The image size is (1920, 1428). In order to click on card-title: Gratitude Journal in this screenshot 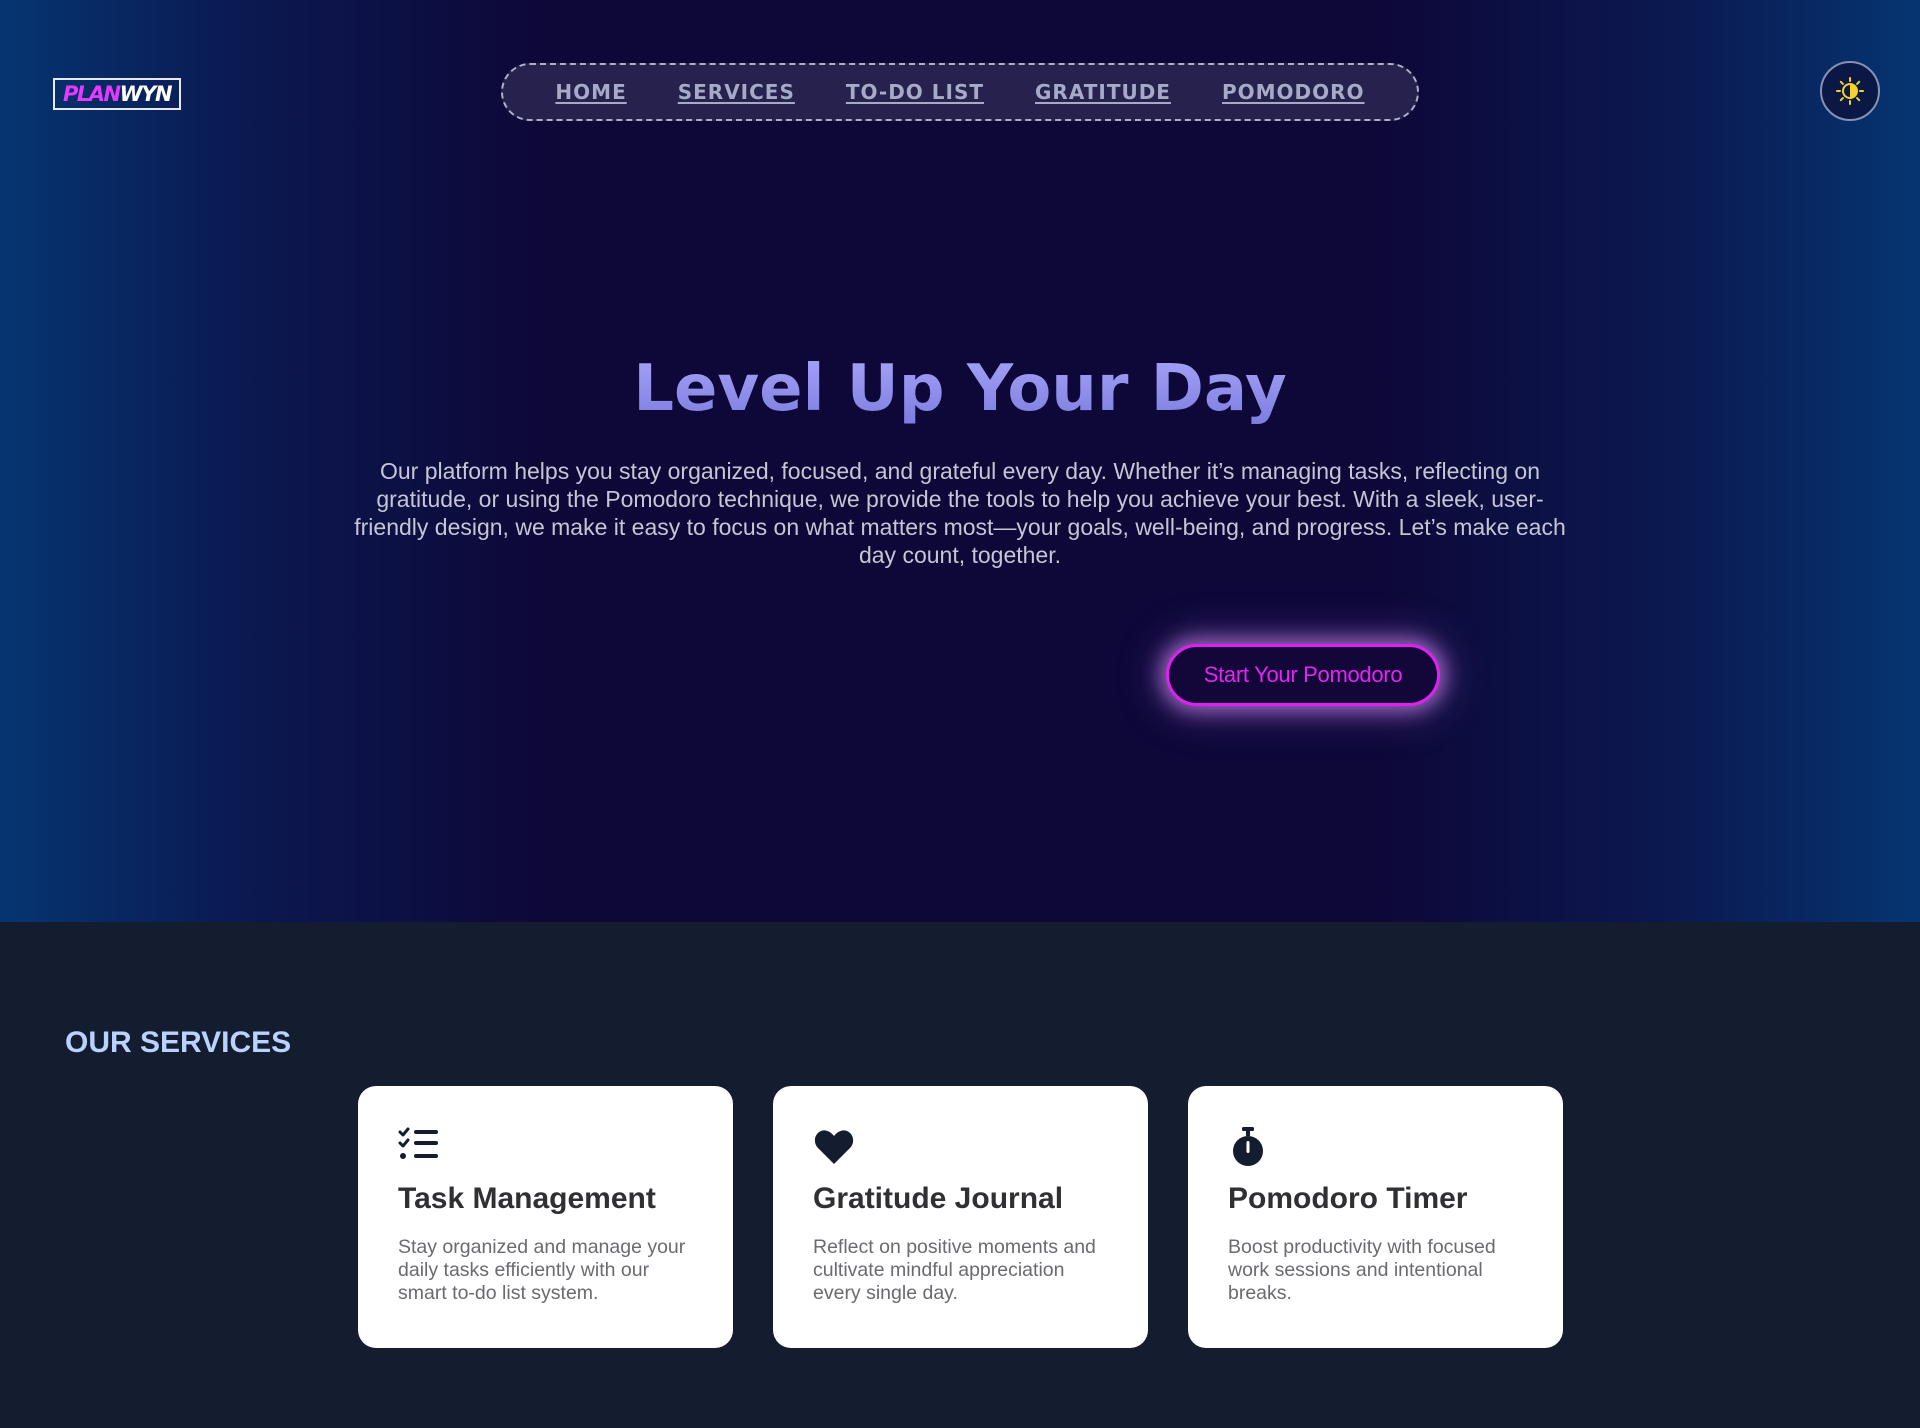, I will do `click(938, 1198)`.